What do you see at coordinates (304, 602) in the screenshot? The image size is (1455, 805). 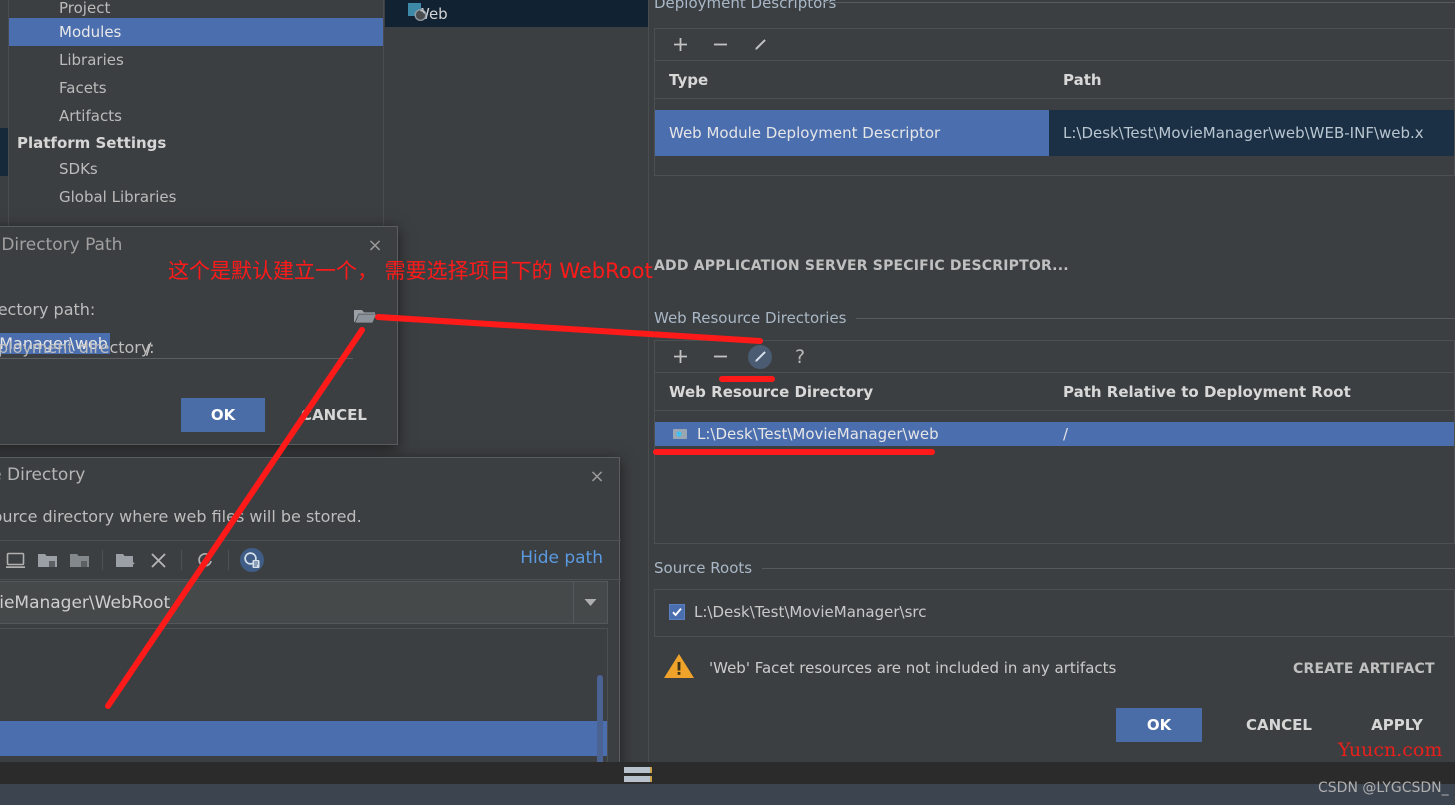 I see `path-combobox: esk\Test\MovieManager\WebRoot` at bounding box center [304, 602].